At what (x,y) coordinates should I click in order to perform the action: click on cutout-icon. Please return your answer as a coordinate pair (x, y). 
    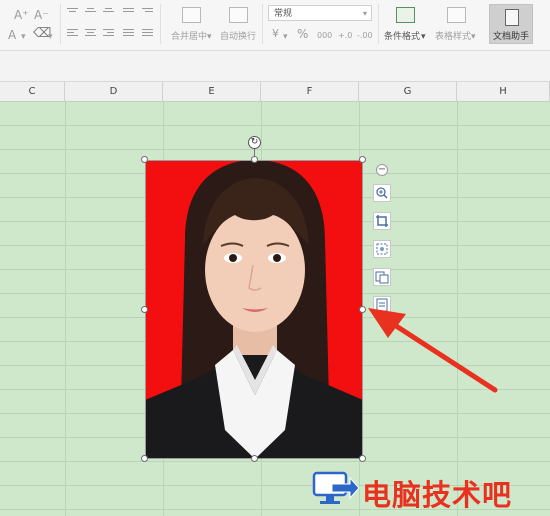
    Looking at the image, I should click on (382, 249).